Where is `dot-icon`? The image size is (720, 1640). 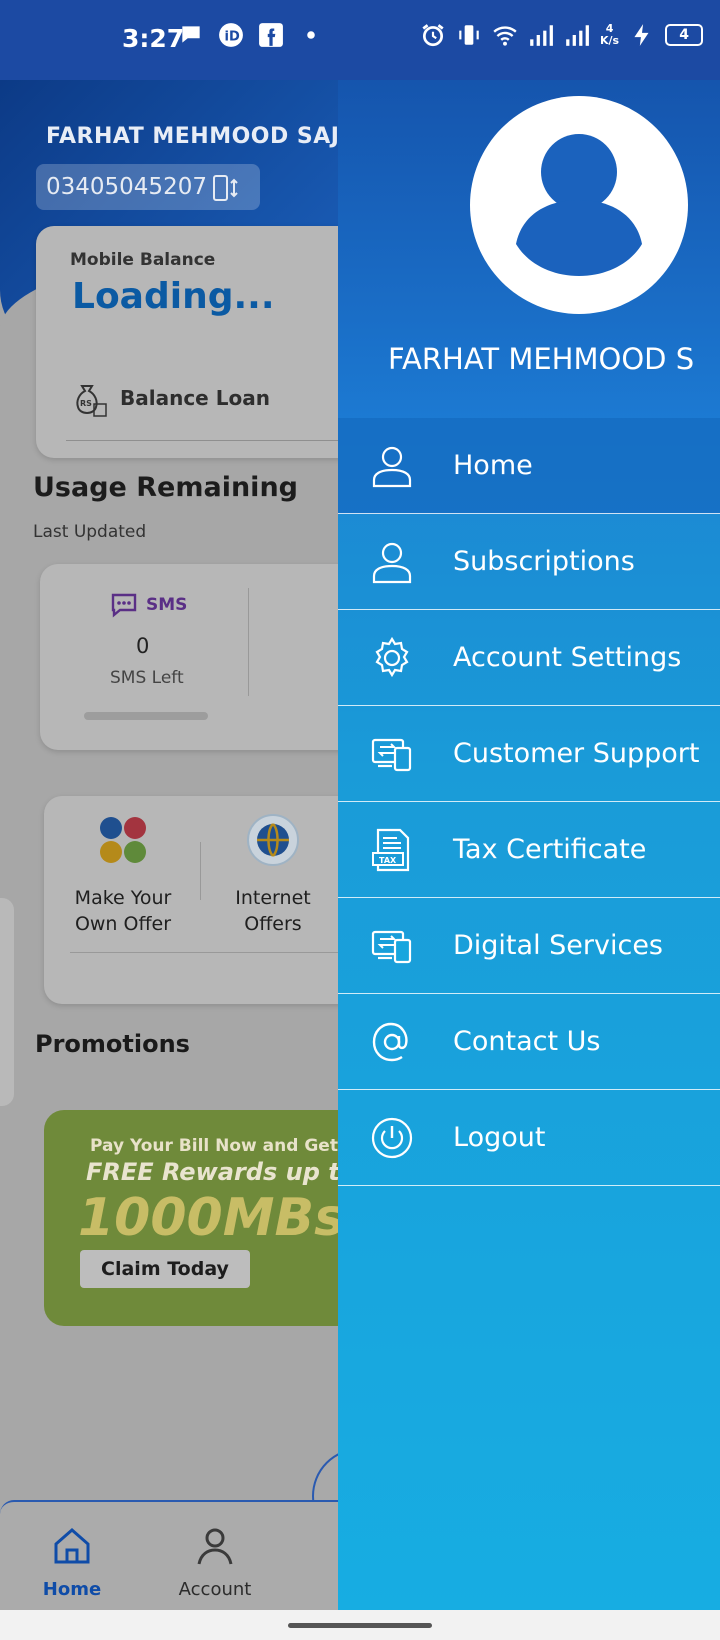 dot-icon is located at coordinates (311, 35).